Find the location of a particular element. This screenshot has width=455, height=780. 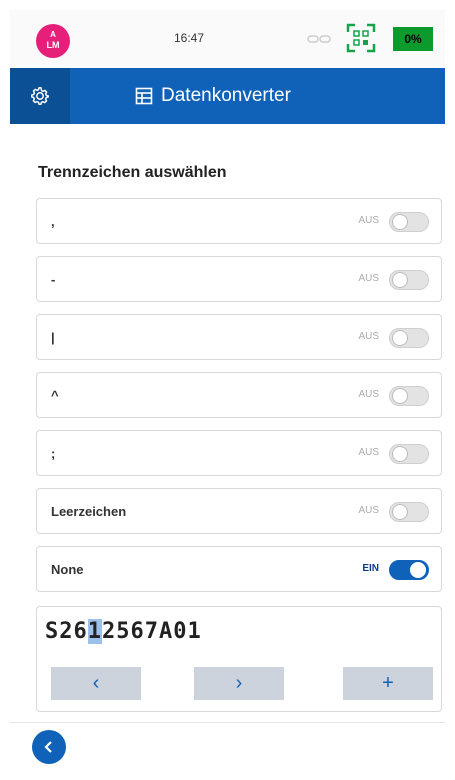

toggle-state: EIN is located at coordinates (370, 568).